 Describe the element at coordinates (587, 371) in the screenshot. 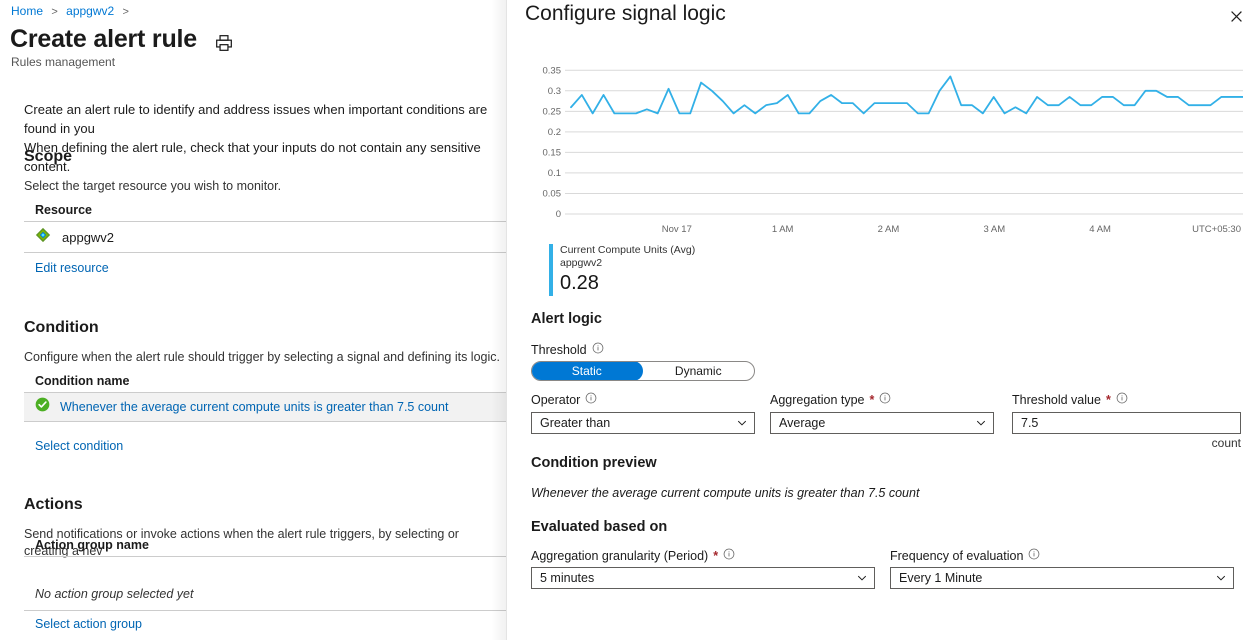

I see `threshold-static-option: Static` at that location.